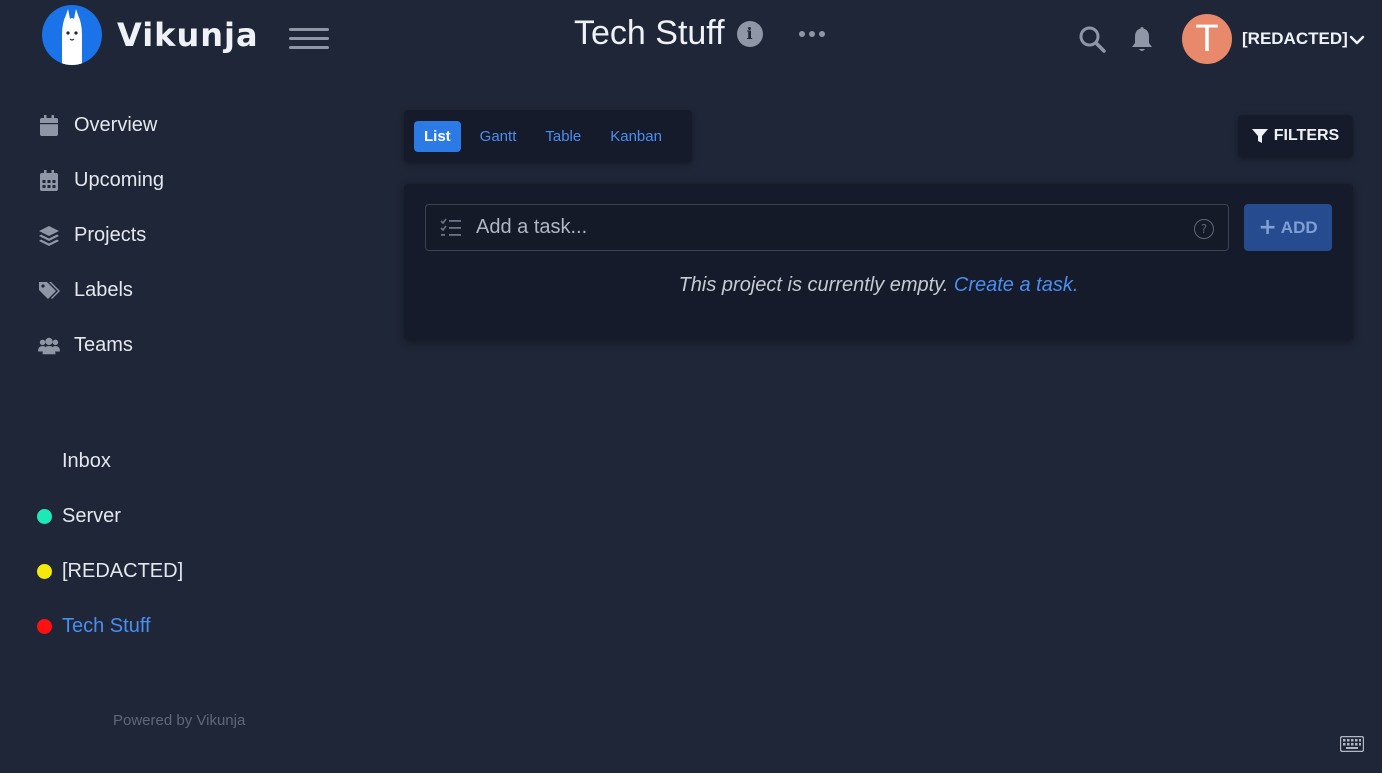 The width and height of the screenshot is (1382, 773). I want to click on filters-label: FILTERS, so click(1306, 135).